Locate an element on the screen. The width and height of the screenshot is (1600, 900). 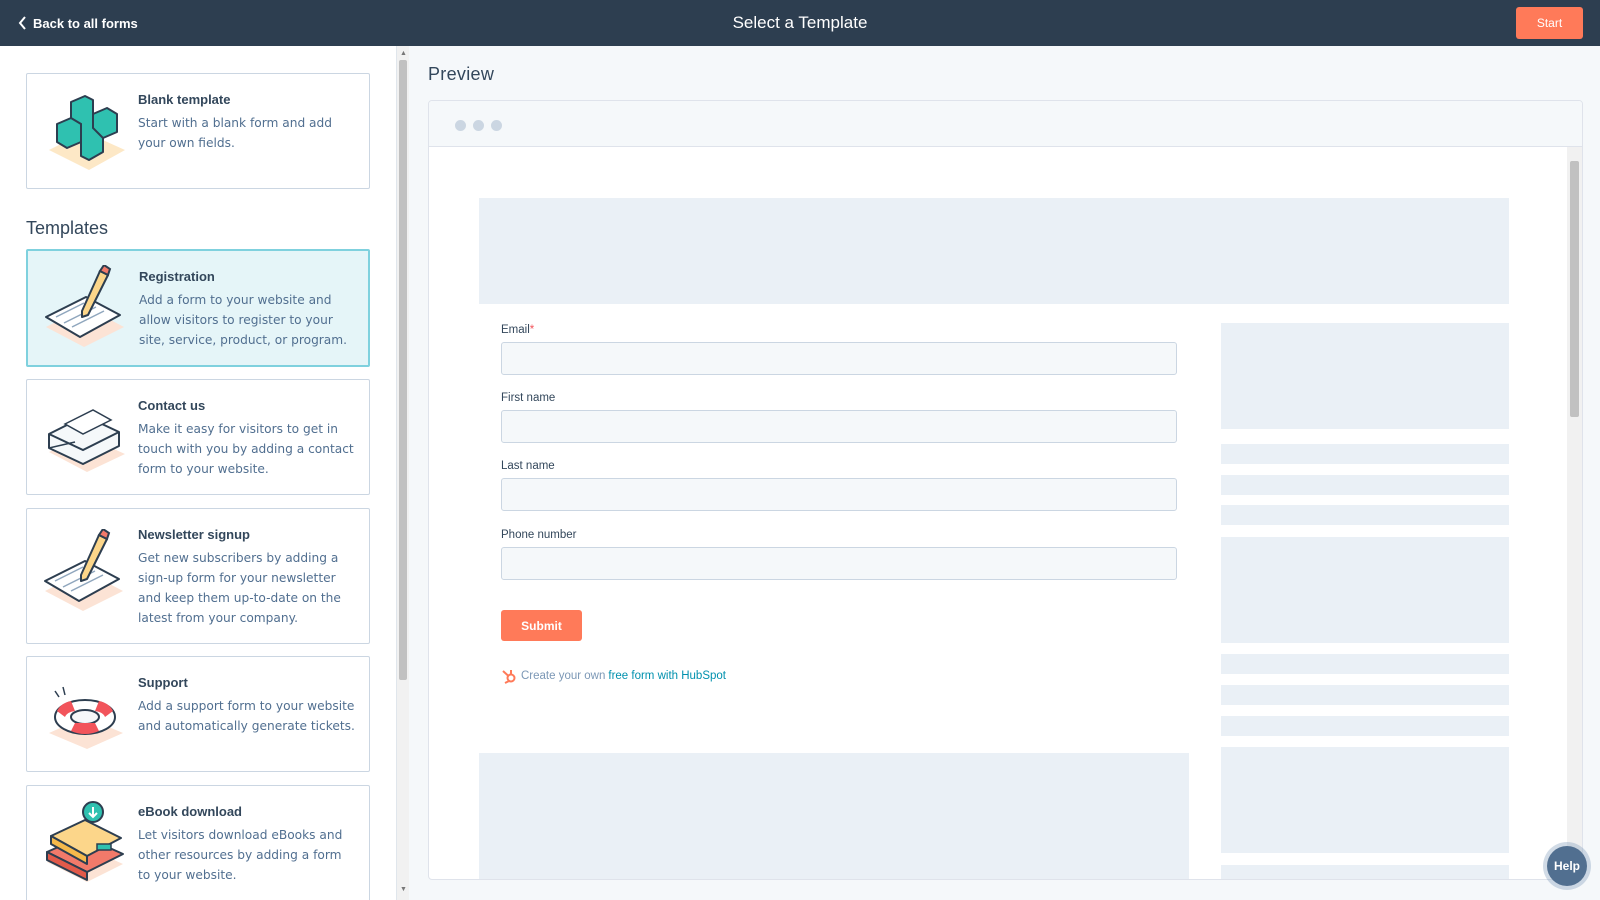
back-label: Back to all forms is located at coordinates (85, 23).